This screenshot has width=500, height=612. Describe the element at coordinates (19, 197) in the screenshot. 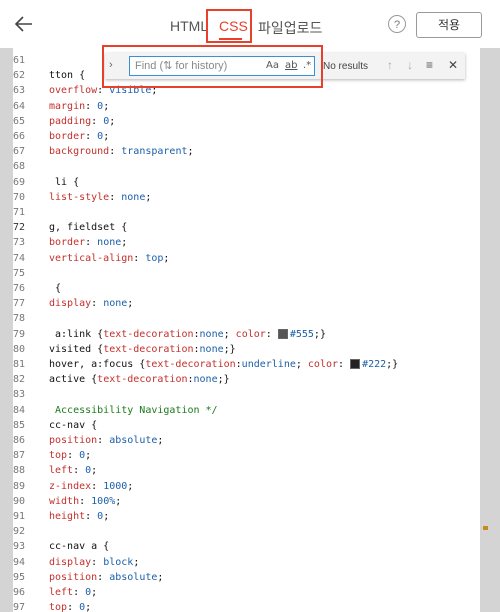

I see `line-number: 70` at that location.